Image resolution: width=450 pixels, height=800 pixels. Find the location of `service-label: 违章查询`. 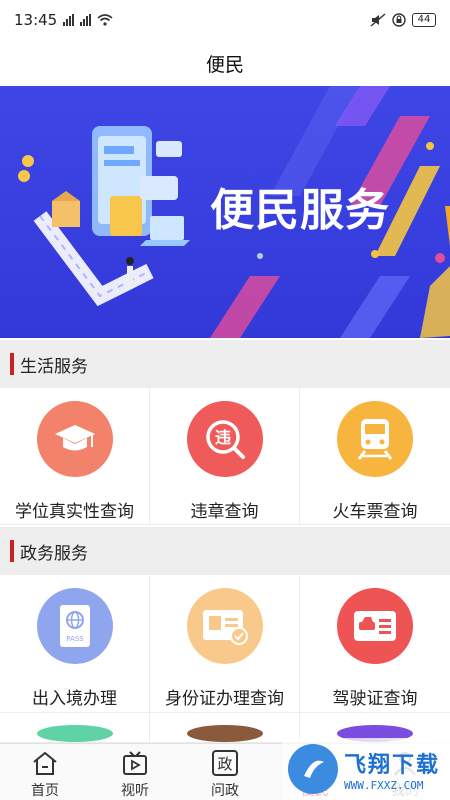

service-label: 违章查询 is located at coordinates (224, 512).